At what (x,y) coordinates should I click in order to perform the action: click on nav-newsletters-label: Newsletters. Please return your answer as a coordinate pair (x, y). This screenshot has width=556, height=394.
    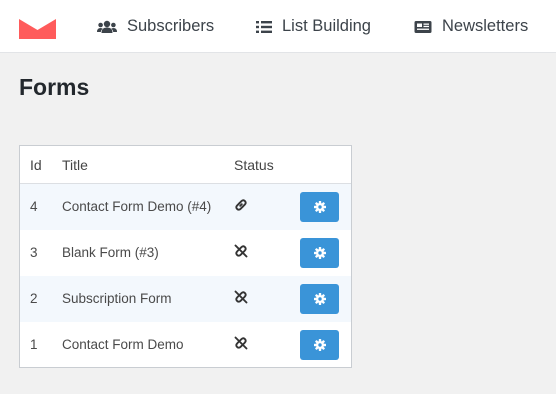
    Looking at the image, I should click on (485, 26).